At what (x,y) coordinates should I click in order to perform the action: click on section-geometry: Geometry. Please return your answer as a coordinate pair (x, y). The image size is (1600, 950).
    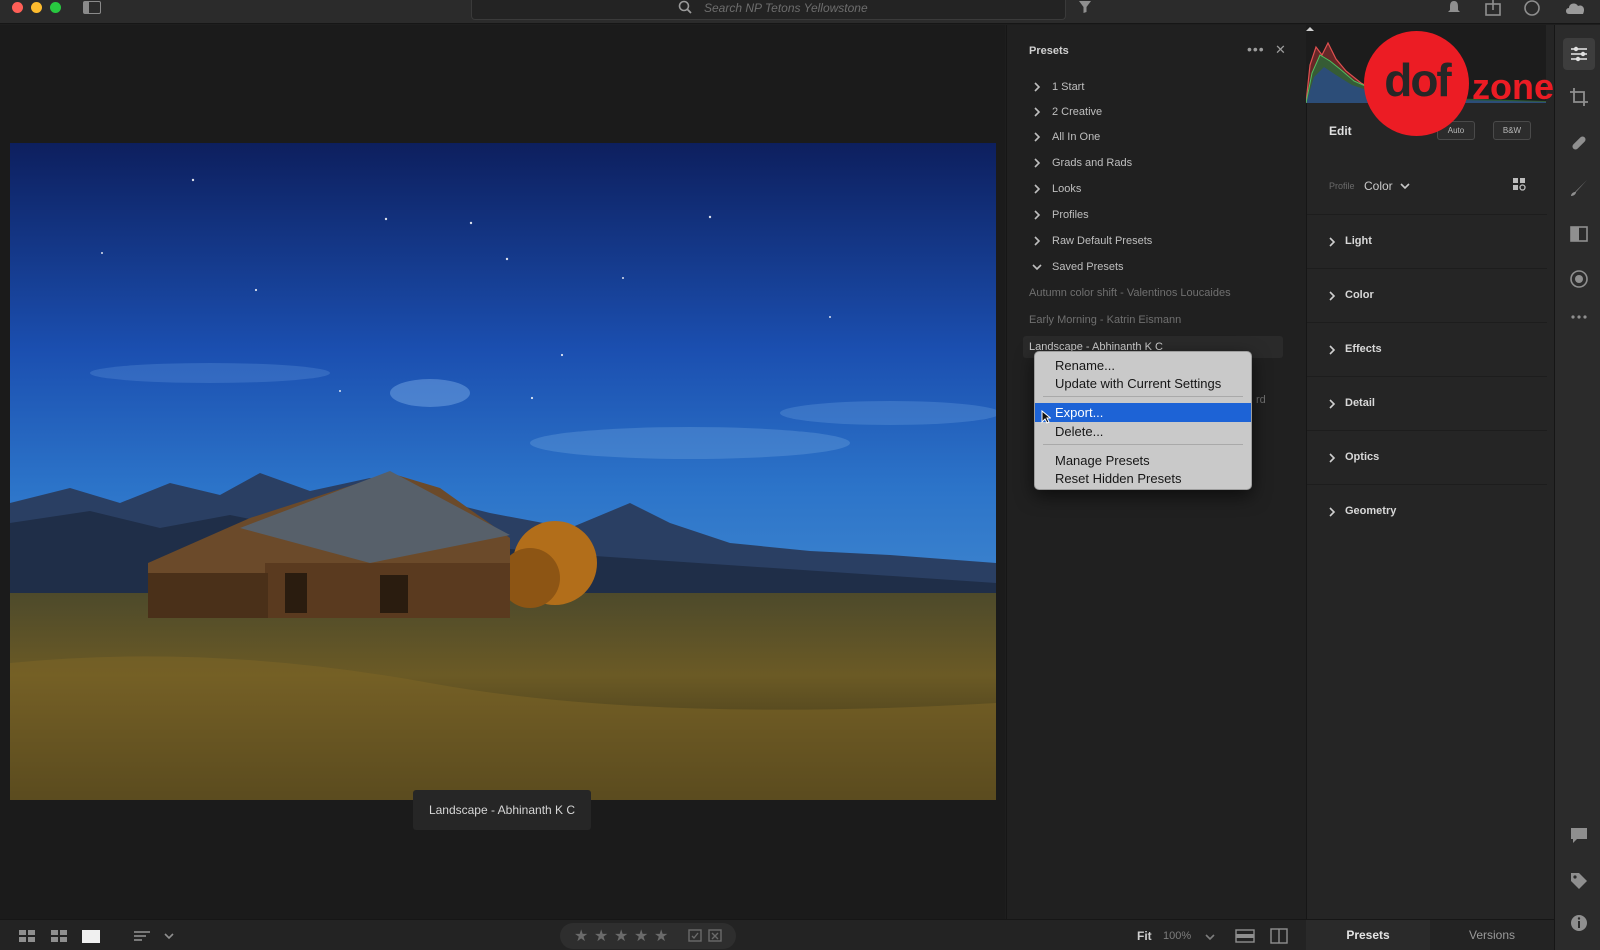
    Looking at the image, I should click on (1427, 511).